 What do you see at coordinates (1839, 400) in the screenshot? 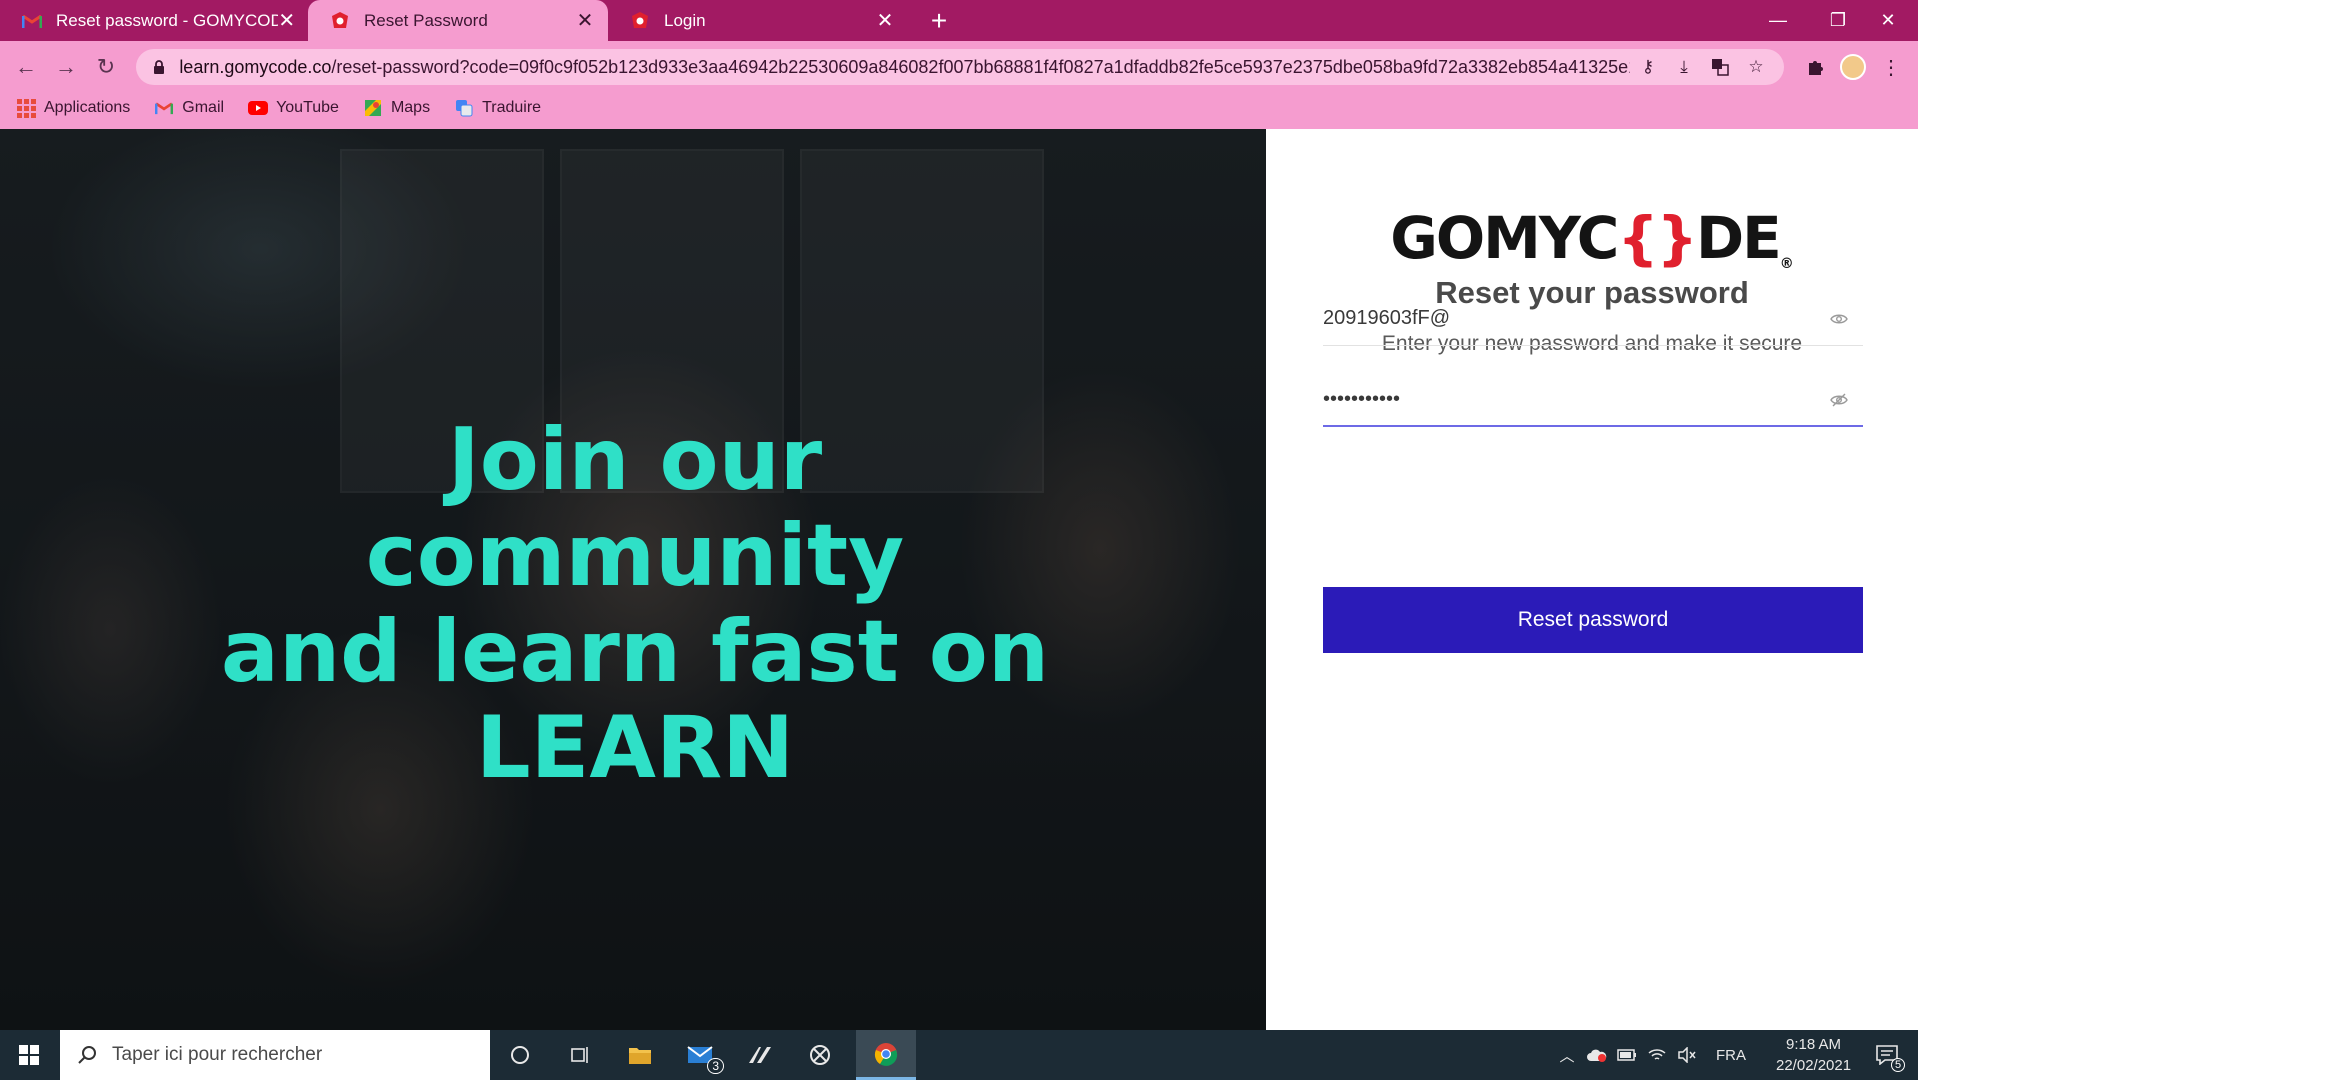
I see `eye-off-icon` at bounding box center [1839, 400].